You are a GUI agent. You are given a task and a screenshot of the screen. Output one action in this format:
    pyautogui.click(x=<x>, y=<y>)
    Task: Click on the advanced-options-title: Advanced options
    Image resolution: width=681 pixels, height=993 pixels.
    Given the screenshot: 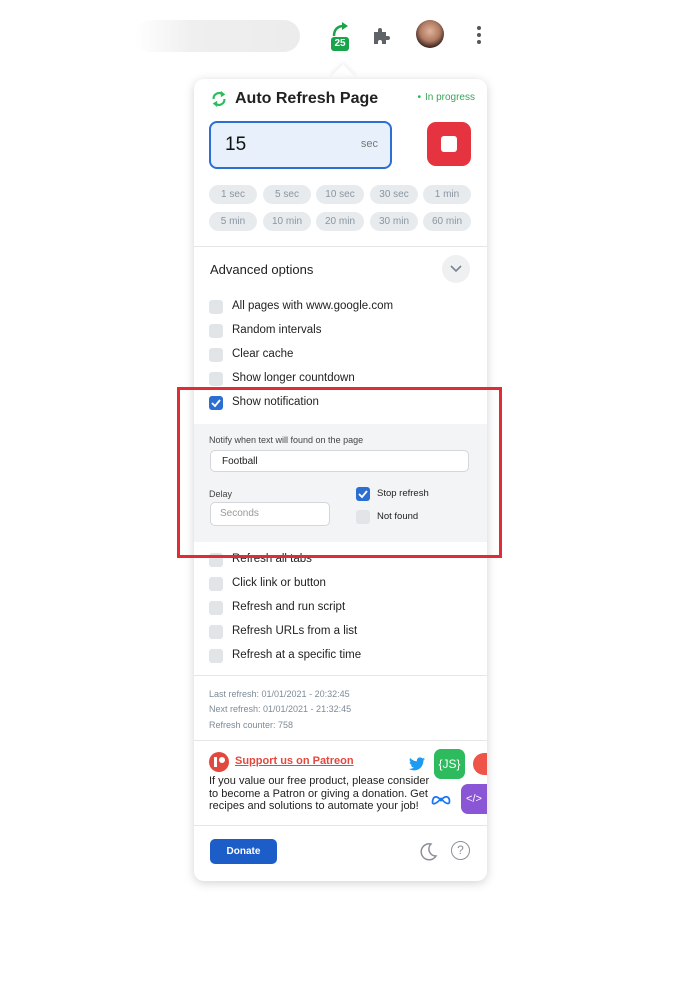 What is the action you would take?
    pyautogui.click(x=262, y=269)
    